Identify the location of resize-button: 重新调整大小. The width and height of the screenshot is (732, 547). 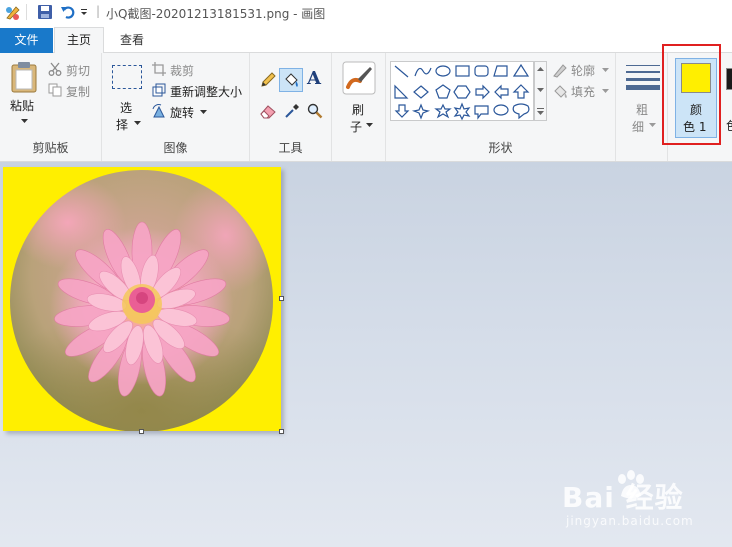
(200, 91).